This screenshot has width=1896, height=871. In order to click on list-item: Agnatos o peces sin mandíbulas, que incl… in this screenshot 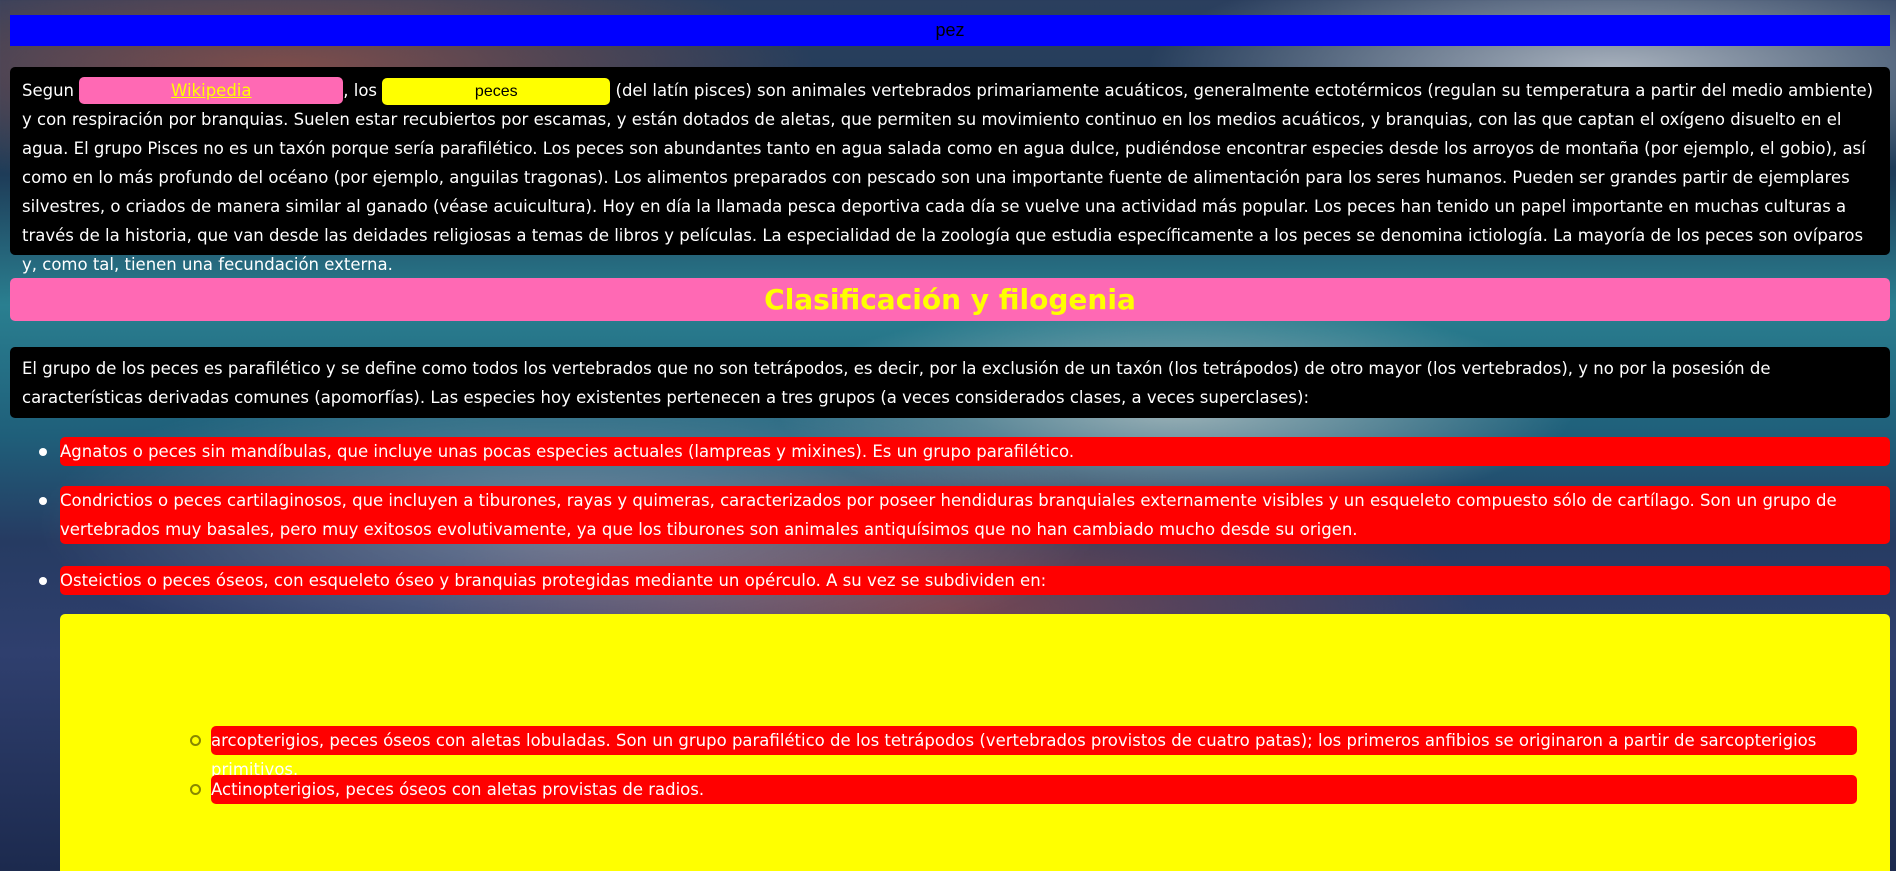, I will do `click(964, 451)`.